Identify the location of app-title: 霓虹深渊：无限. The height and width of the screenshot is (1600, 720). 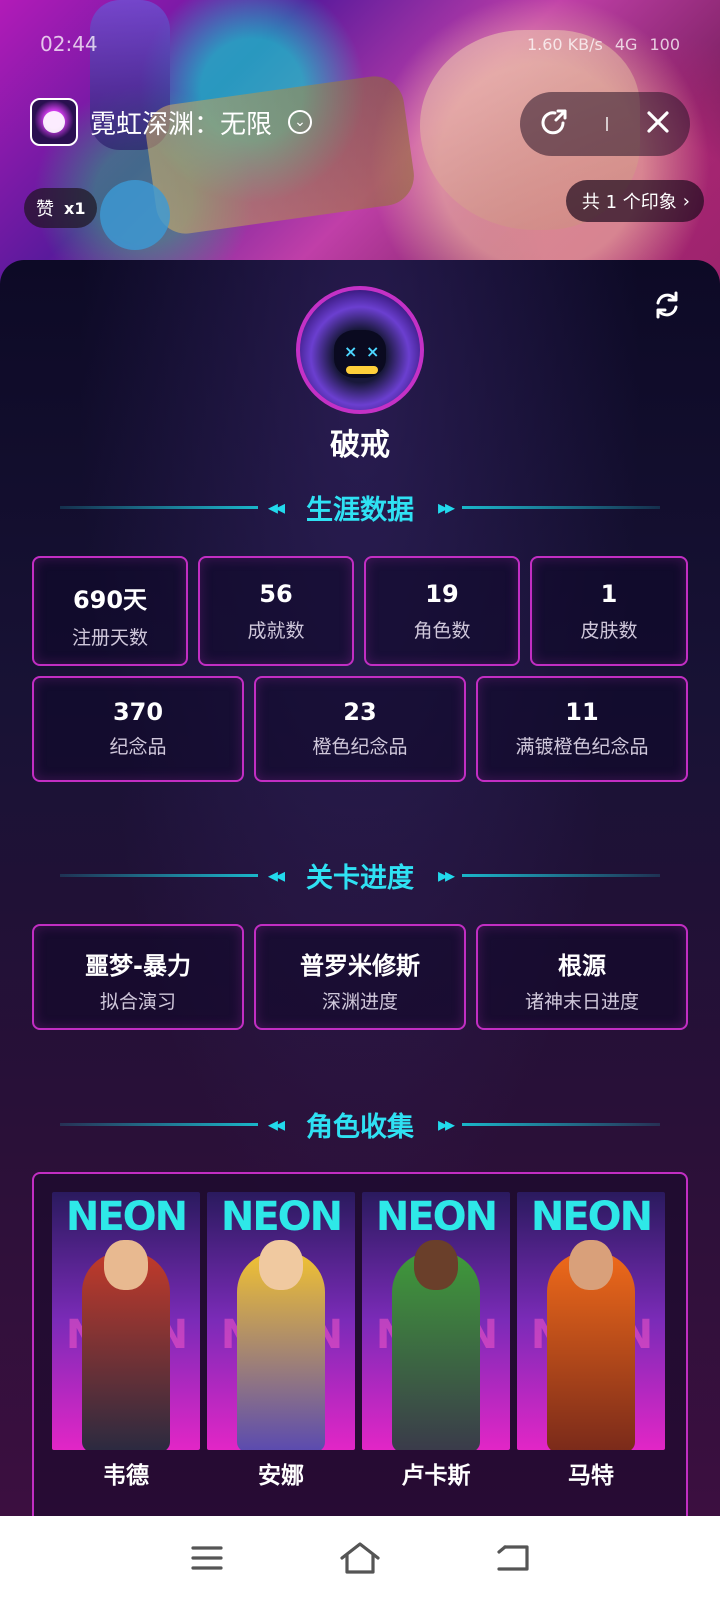
(181, 124).